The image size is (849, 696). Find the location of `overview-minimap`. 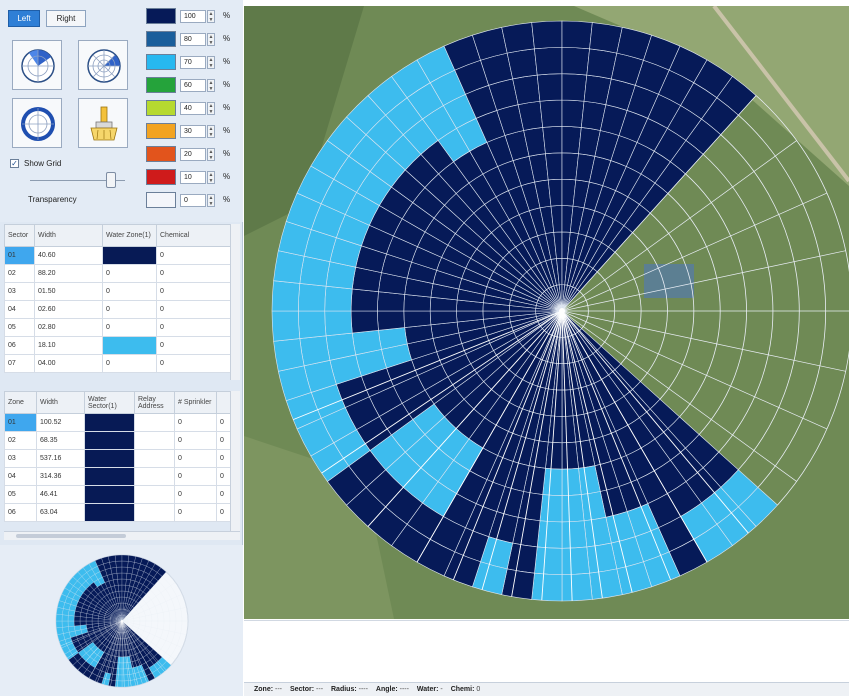

overview-minimap is located at coordinates (121, 620).